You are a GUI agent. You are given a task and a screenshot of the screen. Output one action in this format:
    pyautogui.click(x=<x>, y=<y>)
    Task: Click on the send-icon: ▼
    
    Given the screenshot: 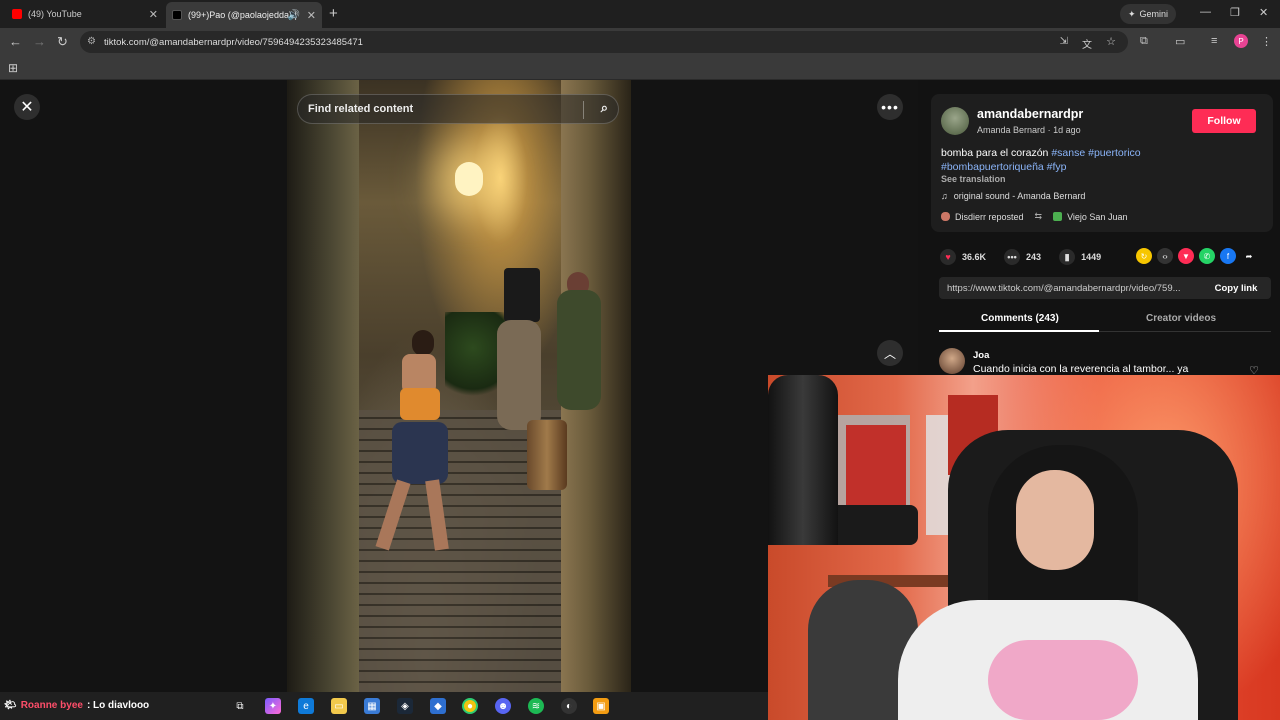 What is the action you would take?
    pyautogui.click(x=1186, y=256)
    